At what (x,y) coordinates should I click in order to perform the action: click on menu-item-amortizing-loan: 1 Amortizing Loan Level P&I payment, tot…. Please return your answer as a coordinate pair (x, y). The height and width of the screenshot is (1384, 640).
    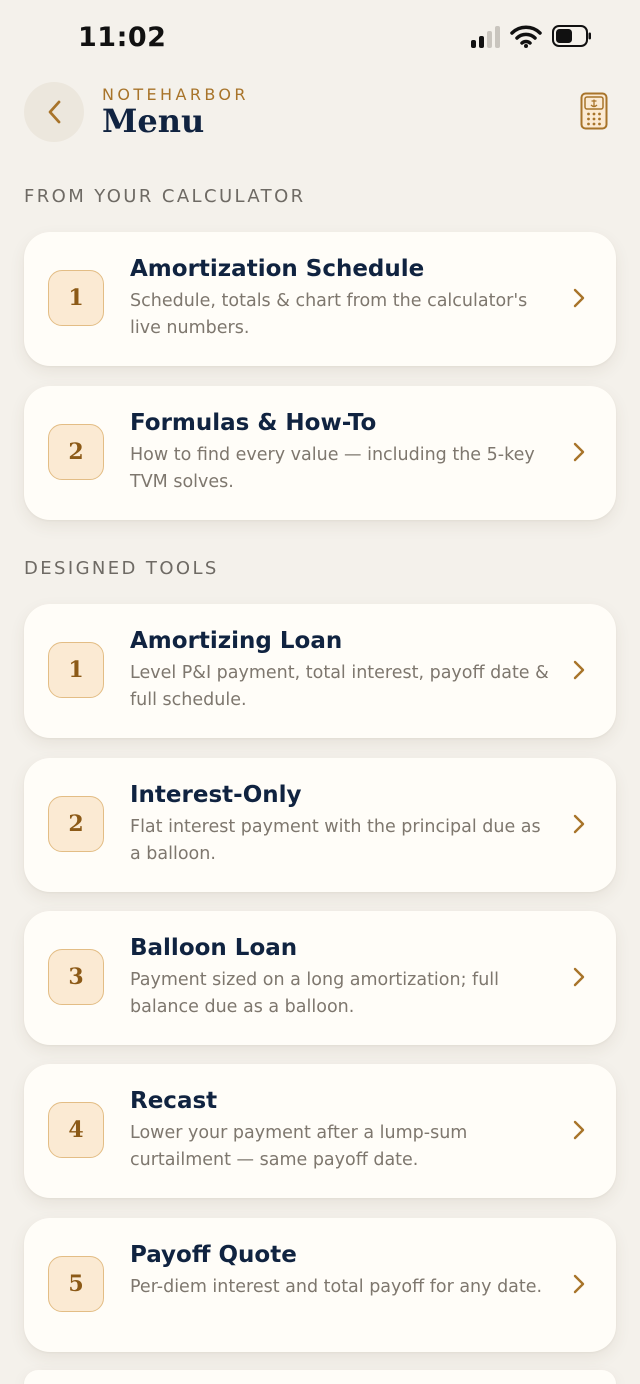
    Looking at the image, I should click on (320, 671).